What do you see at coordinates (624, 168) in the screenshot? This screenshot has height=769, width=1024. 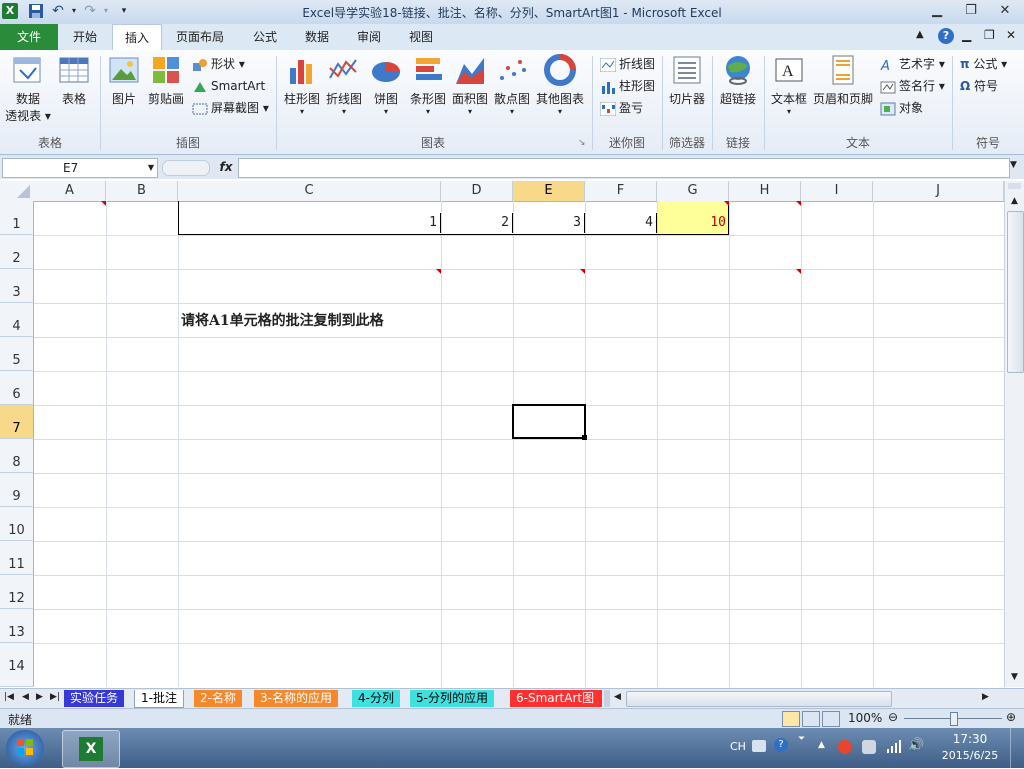 I see `formula-input` at bounding box center [624, 168].